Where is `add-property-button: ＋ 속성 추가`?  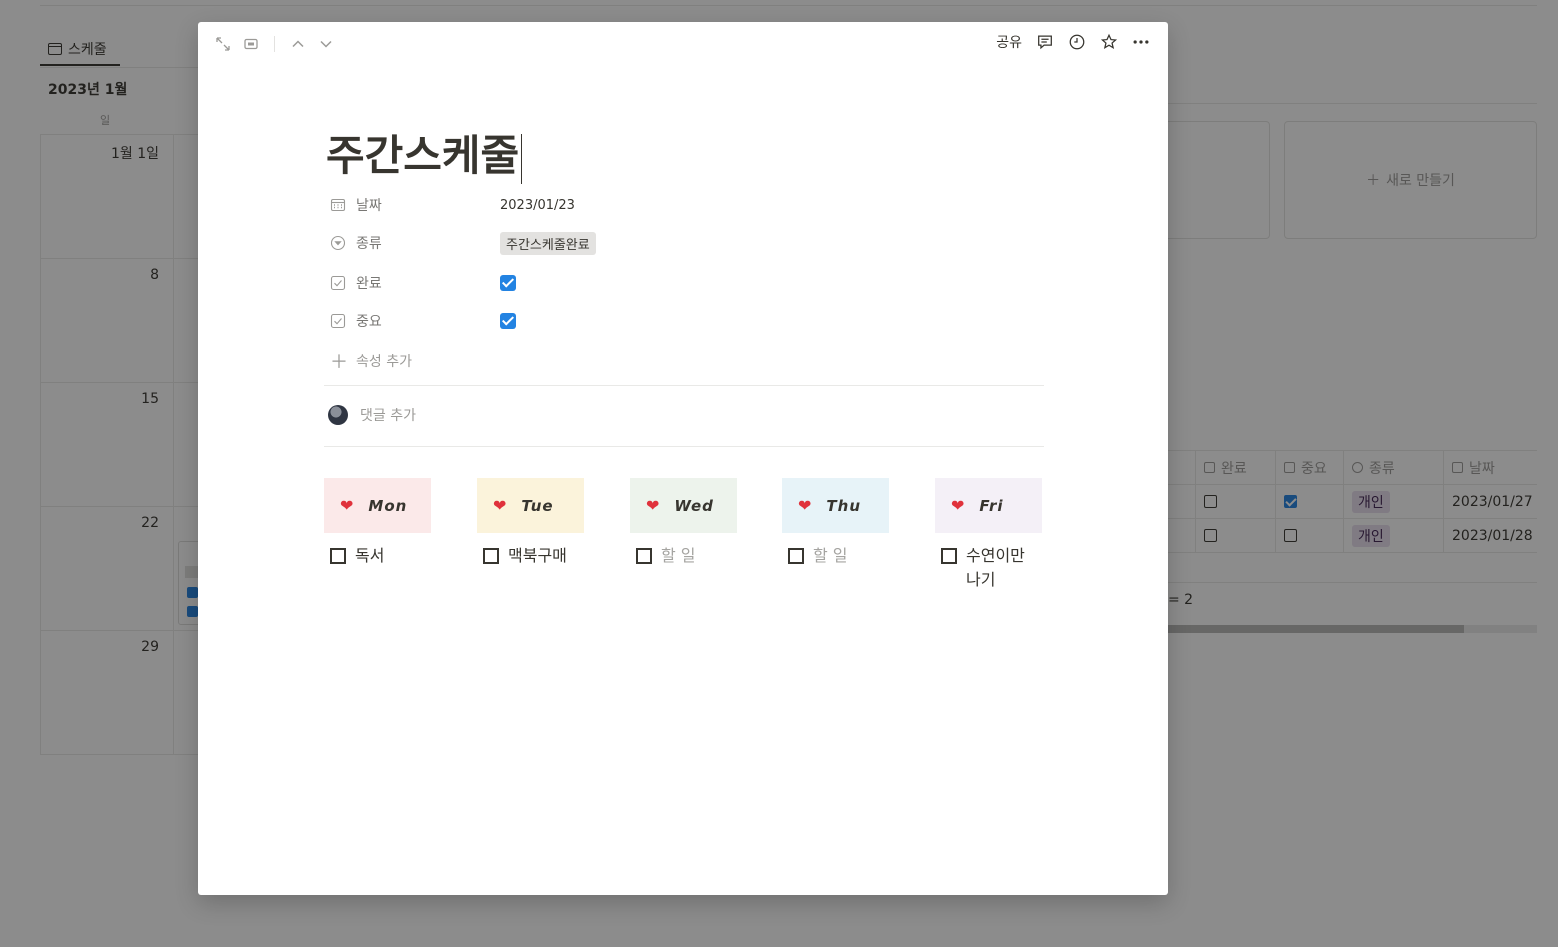 add-property-button: ＋ 속성 추가 is located at coordinates (371, 361).